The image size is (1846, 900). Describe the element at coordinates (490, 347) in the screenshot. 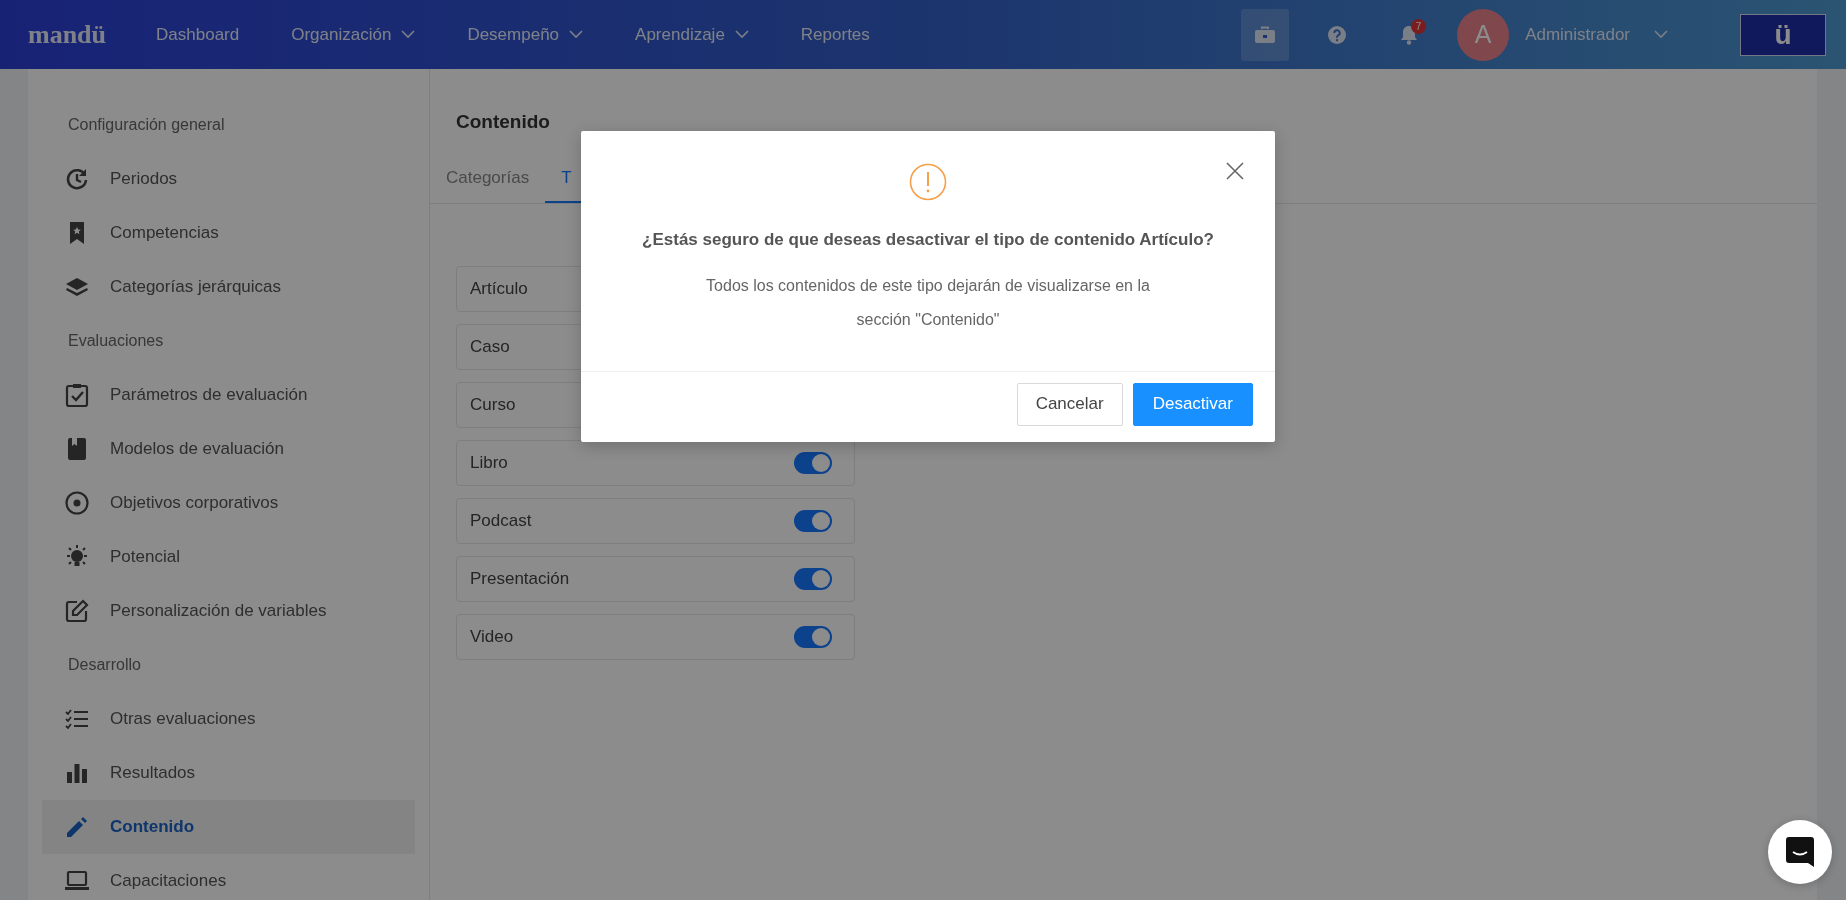

I see `type-name: Caso` at that location.